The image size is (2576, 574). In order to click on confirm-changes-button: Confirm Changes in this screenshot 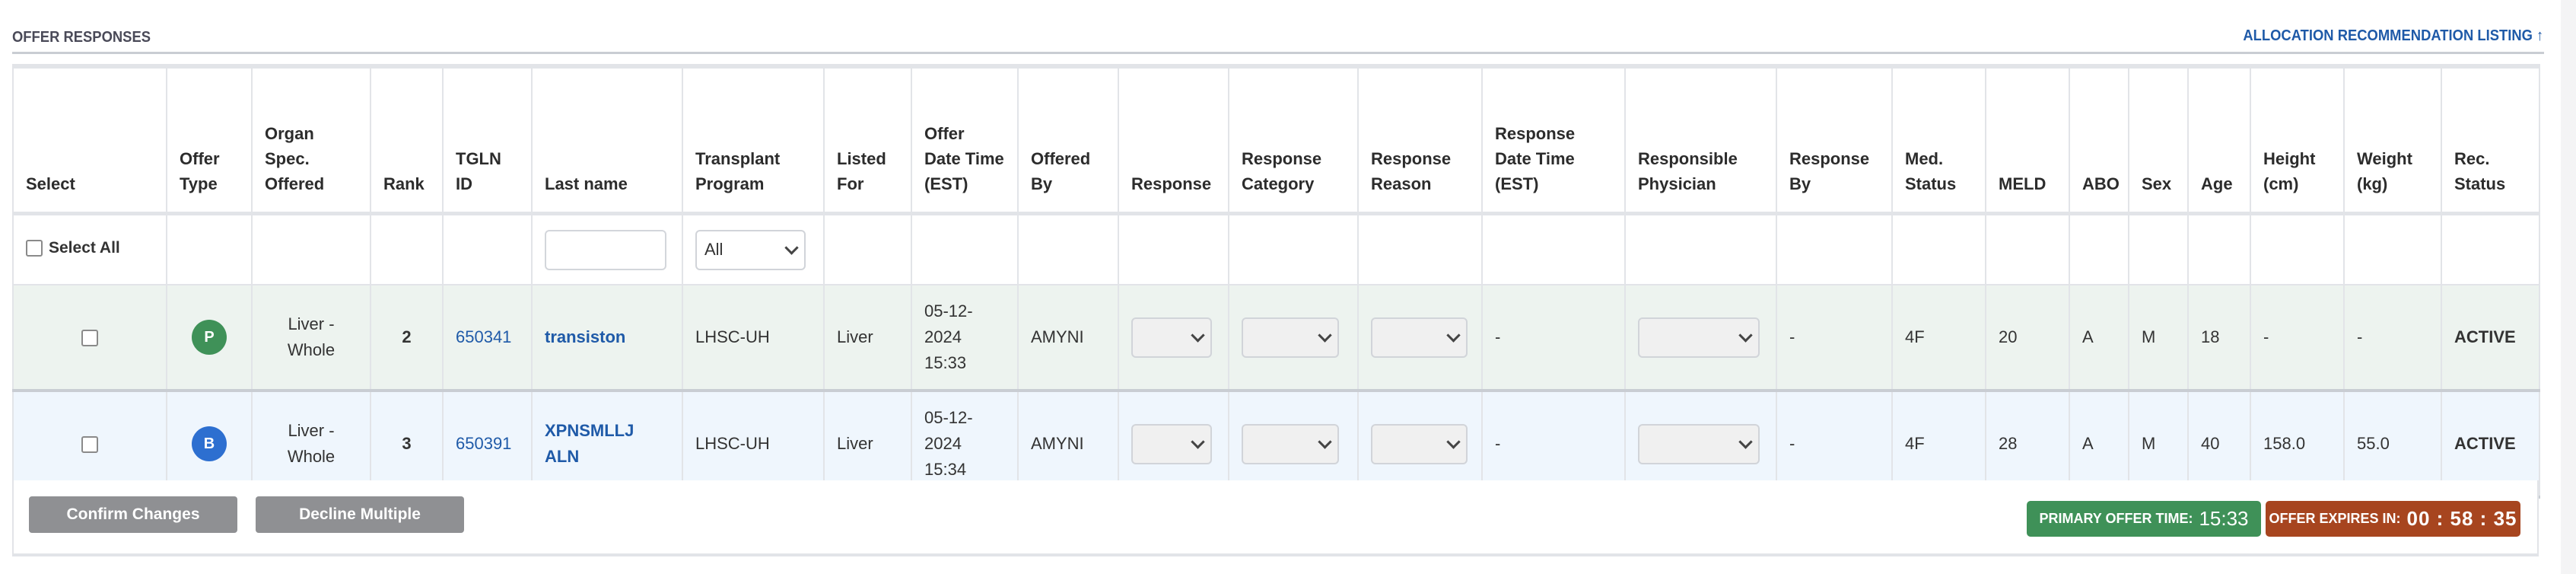, I will do `click(133, 514)`.